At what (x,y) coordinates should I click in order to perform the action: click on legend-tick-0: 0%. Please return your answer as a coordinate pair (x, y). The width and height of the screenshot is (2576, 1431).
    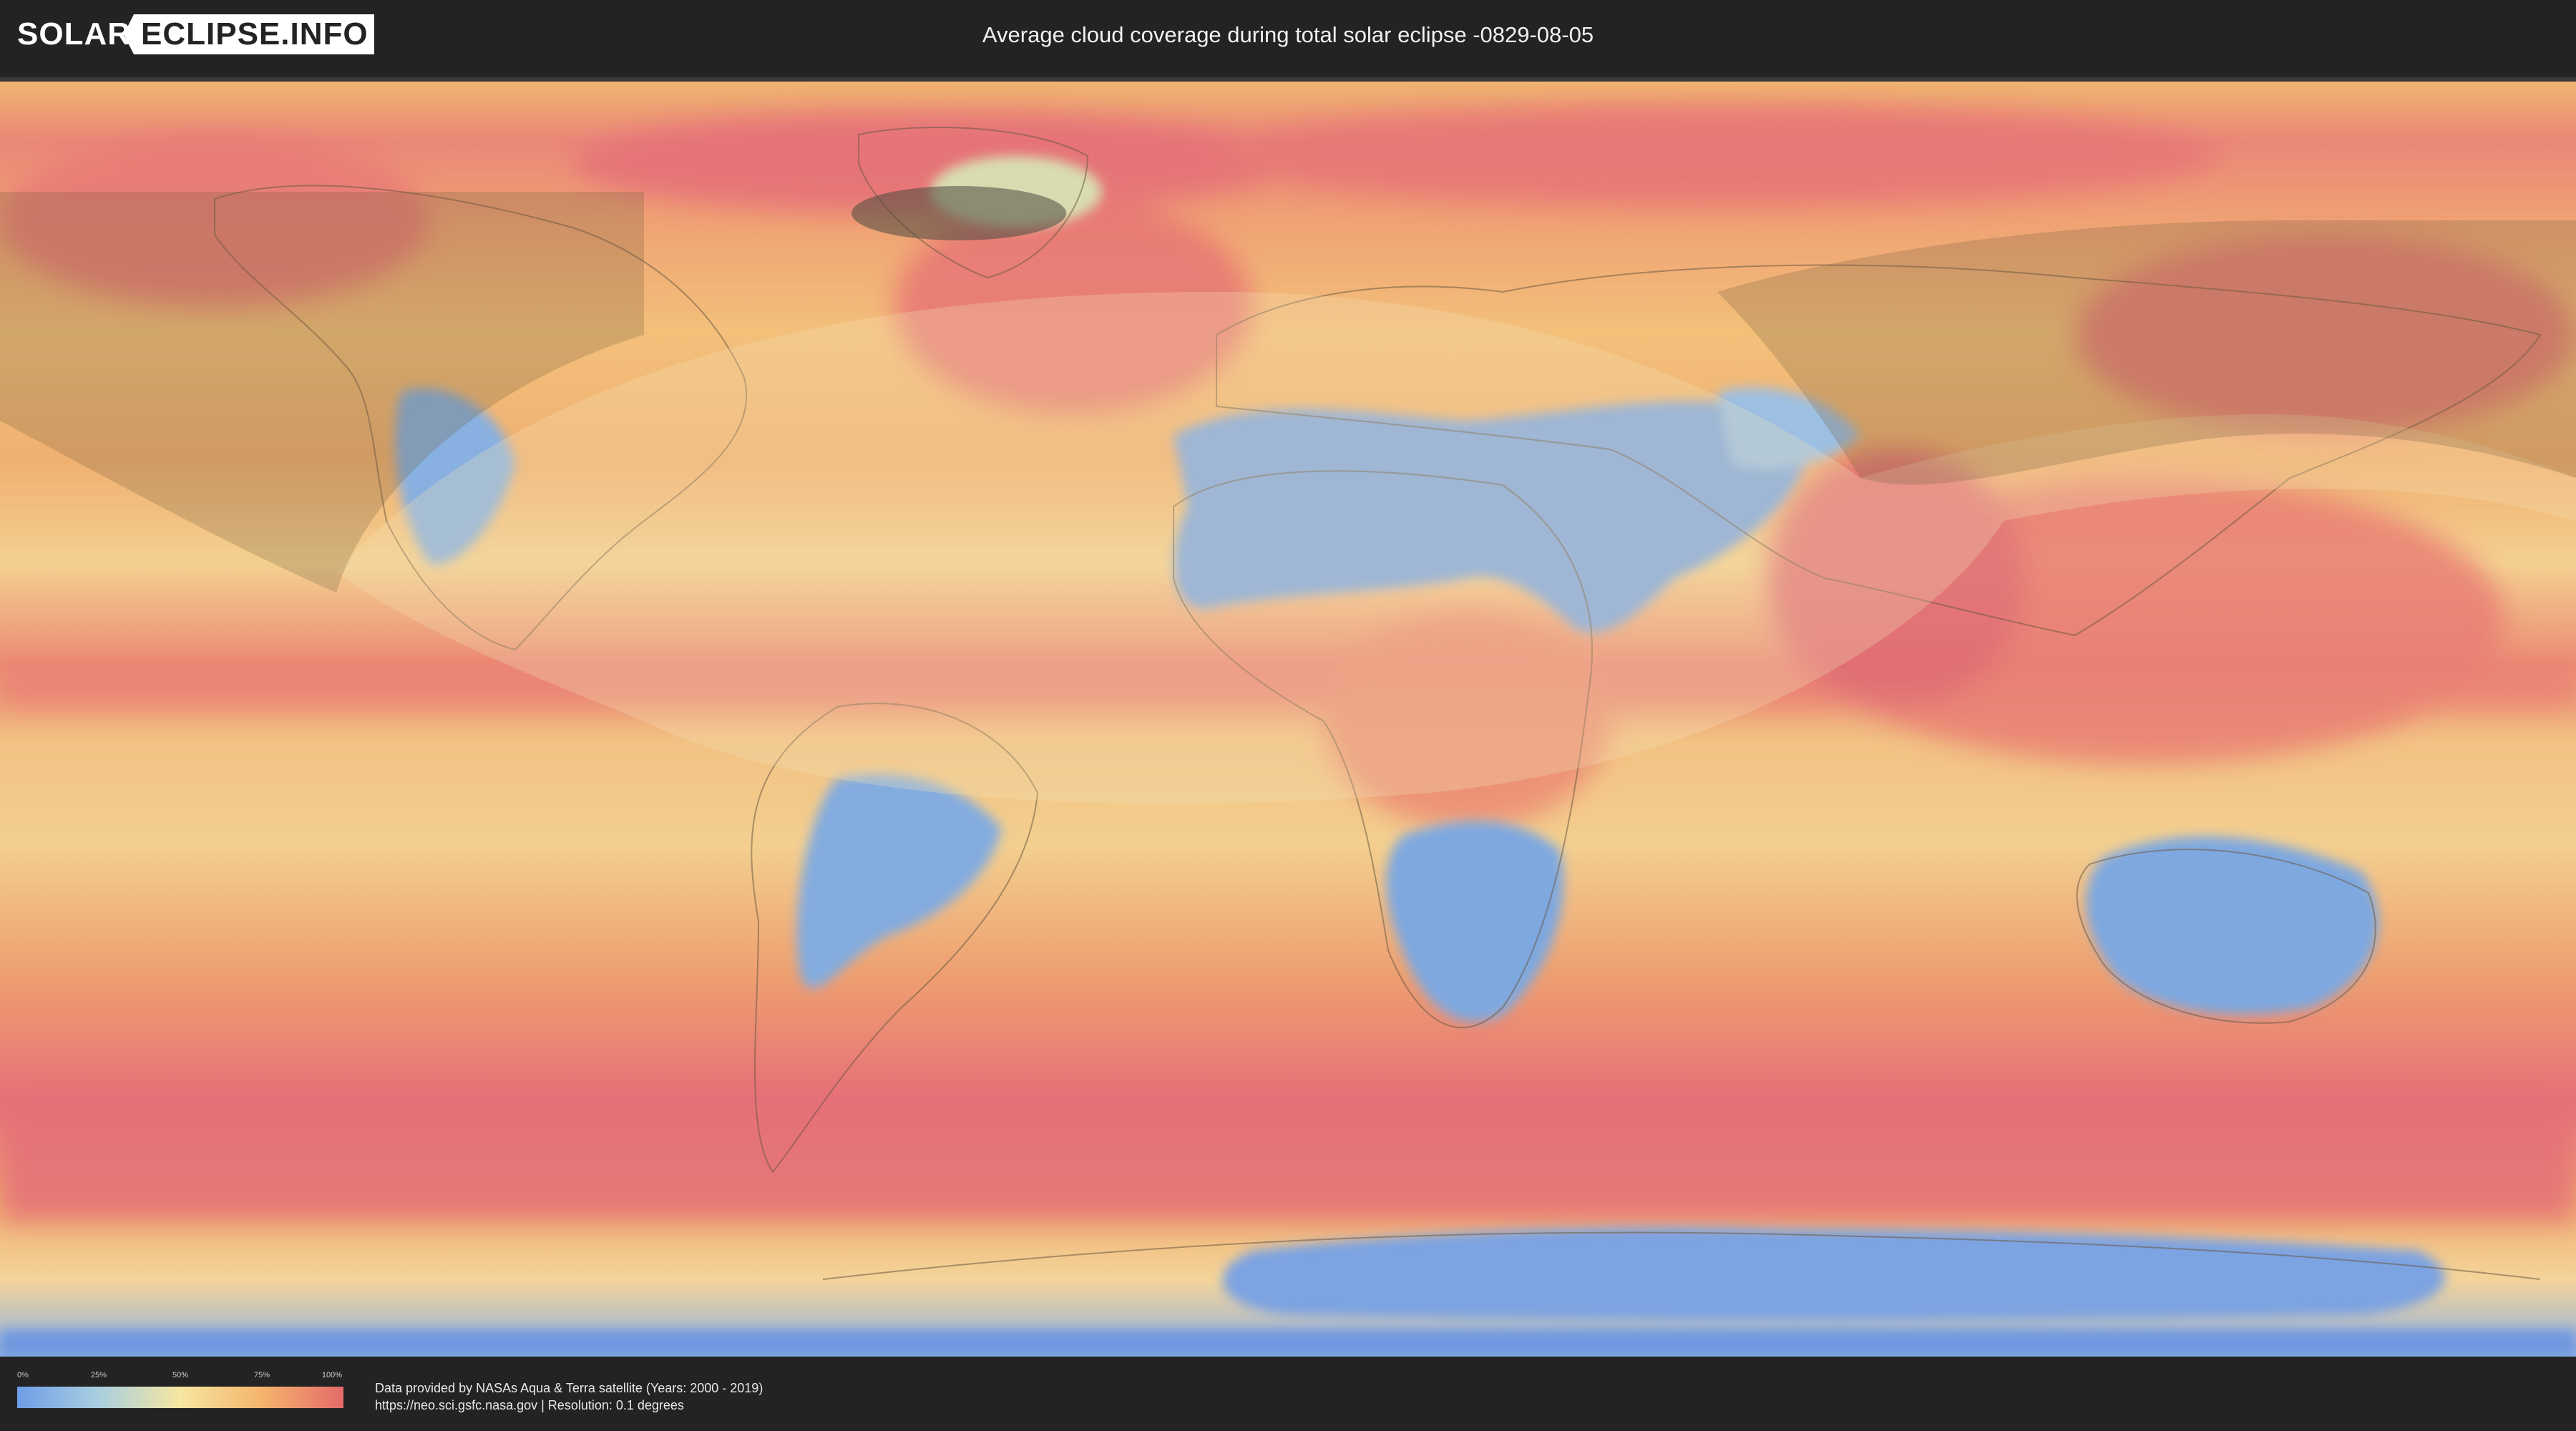
    Looking at the image, I should click on (23, 1375).